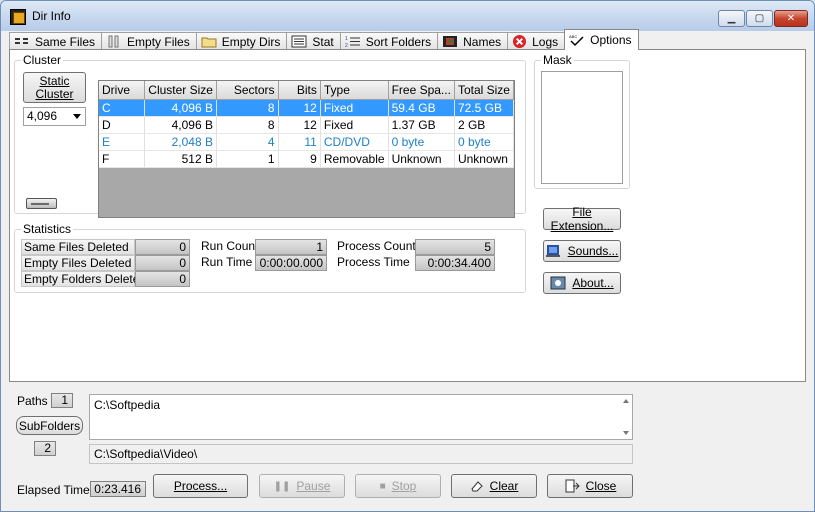 The width and height of the screenshot is (815, 512). What do you see at coordinates (122, 125) in the screenshot?
I see `cell-drive: D` at bounding box center [122, 125].